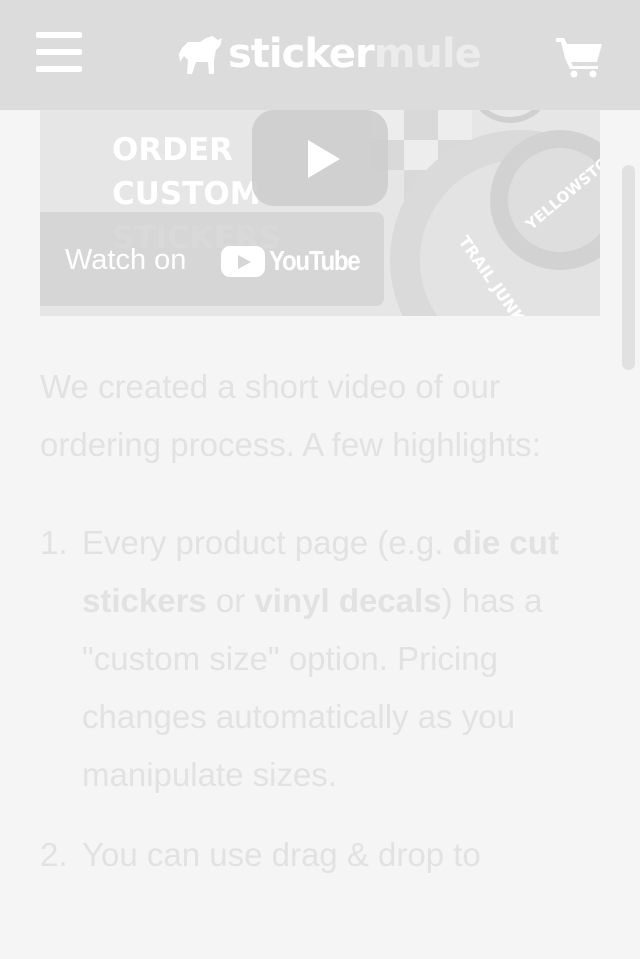  I want to click on step-text: You can use drag & drop to, so click(281, 854).